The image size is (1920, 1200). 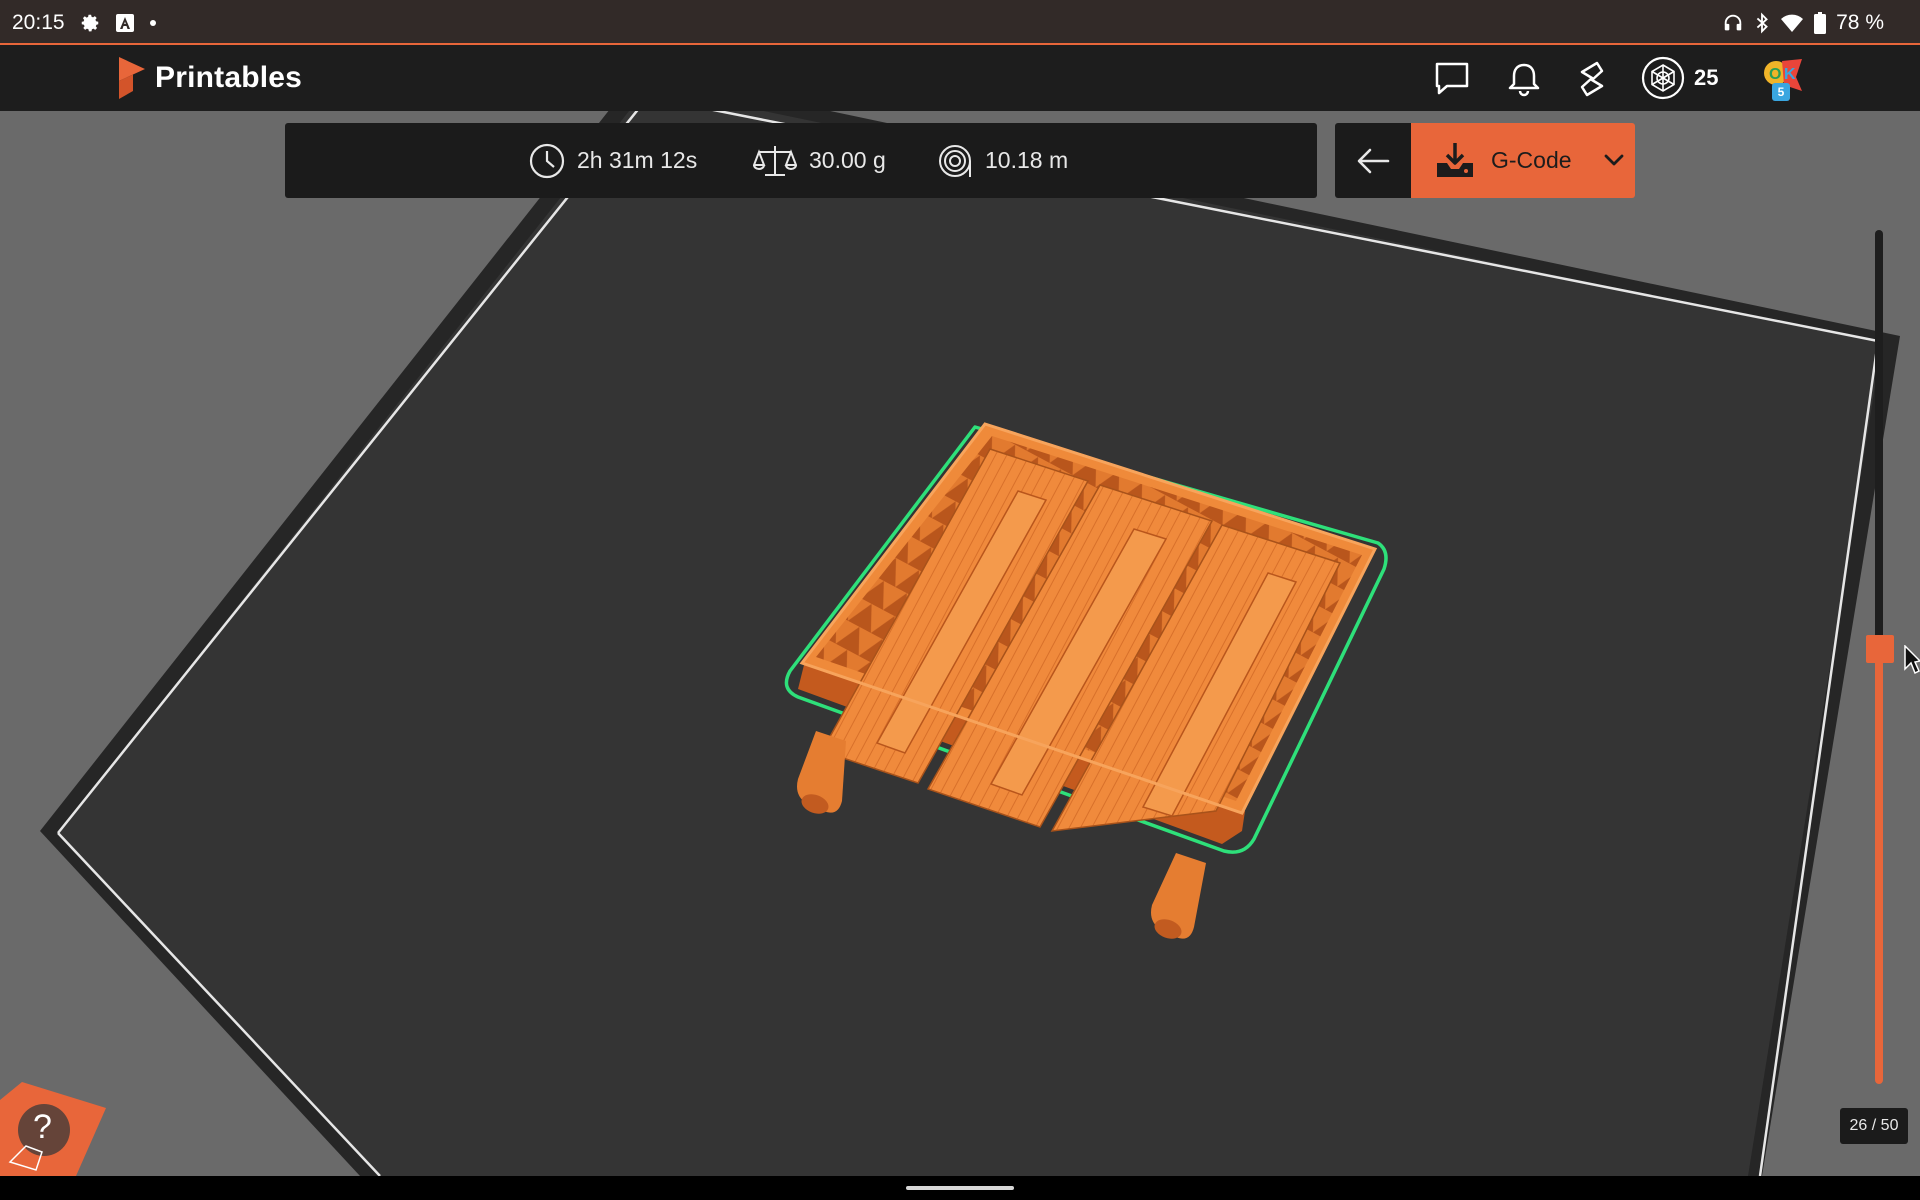 I want to click on chat-icon, so click(x=1452, y=79).